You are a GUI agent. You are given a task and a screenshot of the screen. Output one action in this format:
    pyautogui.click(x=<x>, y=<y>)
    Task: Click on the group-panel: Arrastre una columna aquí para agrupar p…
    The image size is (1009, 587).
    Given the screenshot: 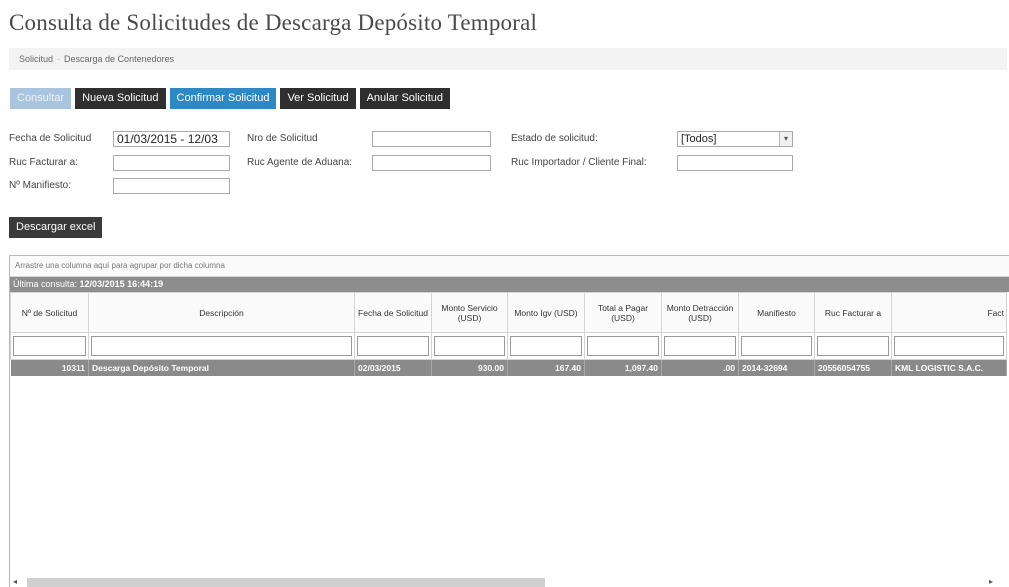 What is the action you would take?
    pyautogui.click(x=509, y=266)
    